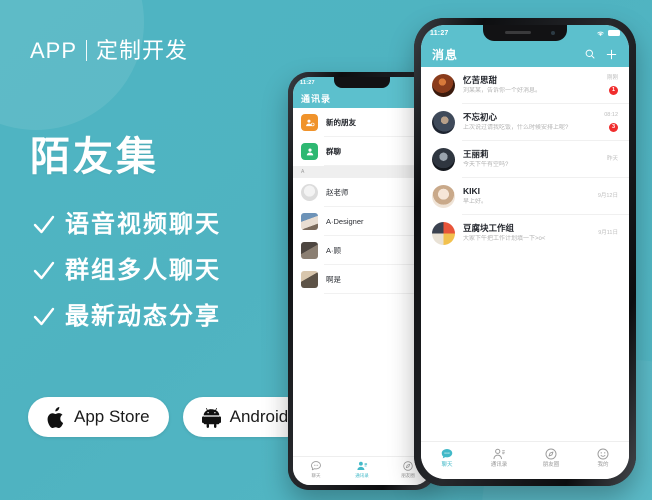 The image size is (652, 500). Describe the element at coordinates (613, 128) in the screenshot. I see `unread-badge: 3` at that location.